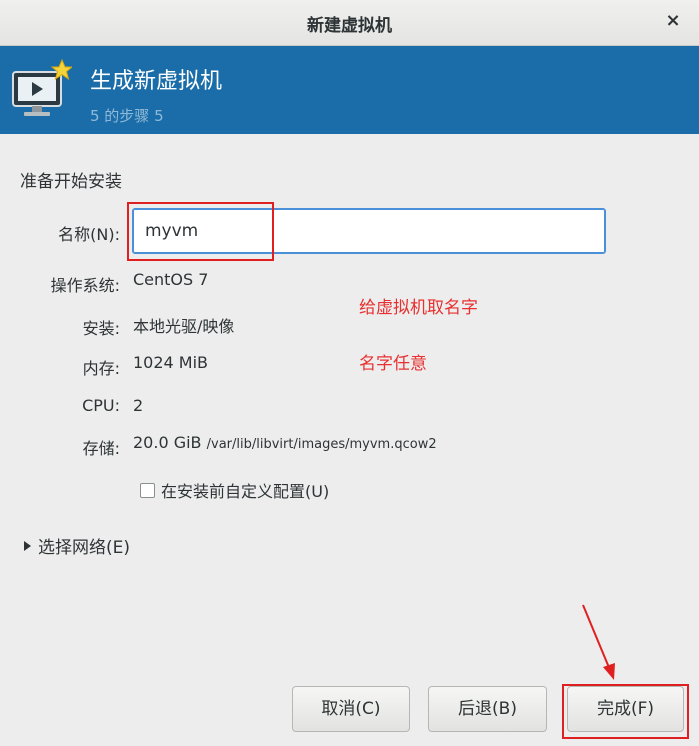 The width and height of the screenshot is (699, 746). Describe the element at coordinates (42, 87) in the screenshot. I see `vm-monitor-icon` at that location.